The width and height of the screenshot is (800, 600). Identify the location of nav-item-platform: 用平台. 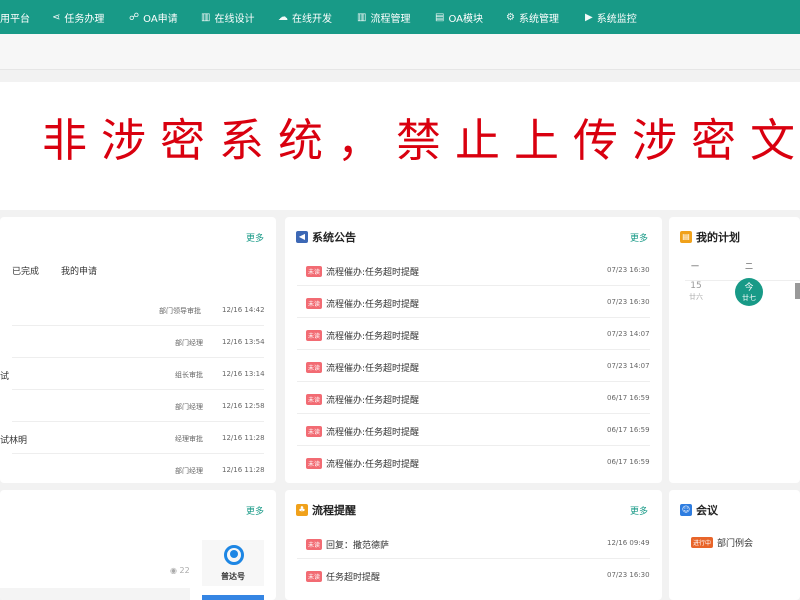
(15, 17).